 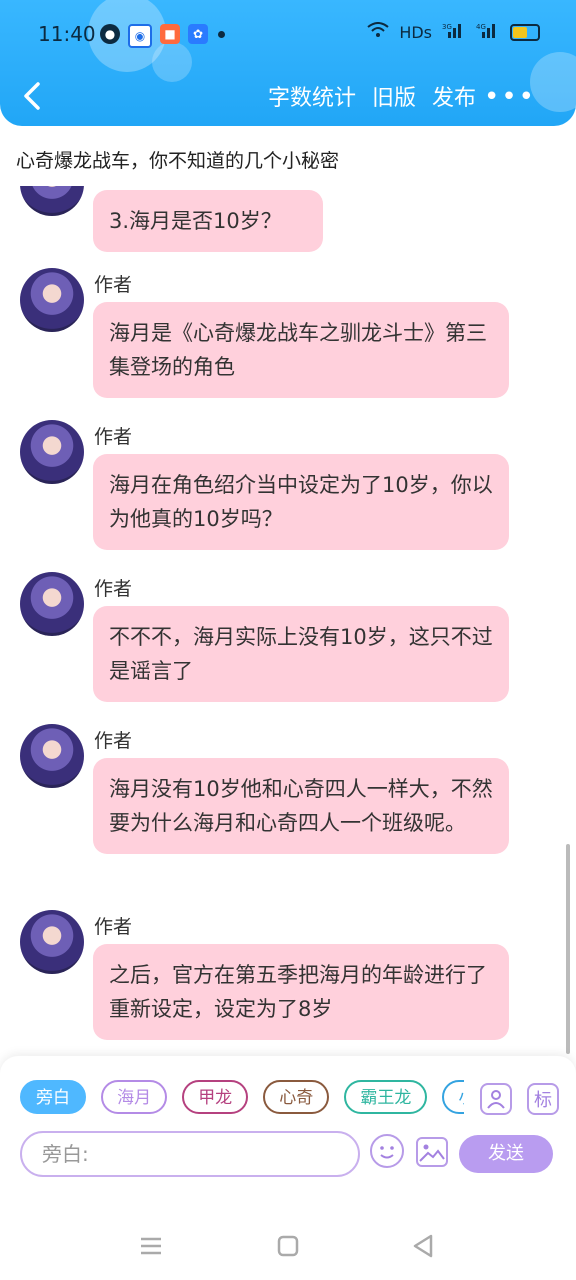 What do you see at coordinates (170, 34) in the screenshot?
I see `game-icon: ■` at bounding box center [170, 34].